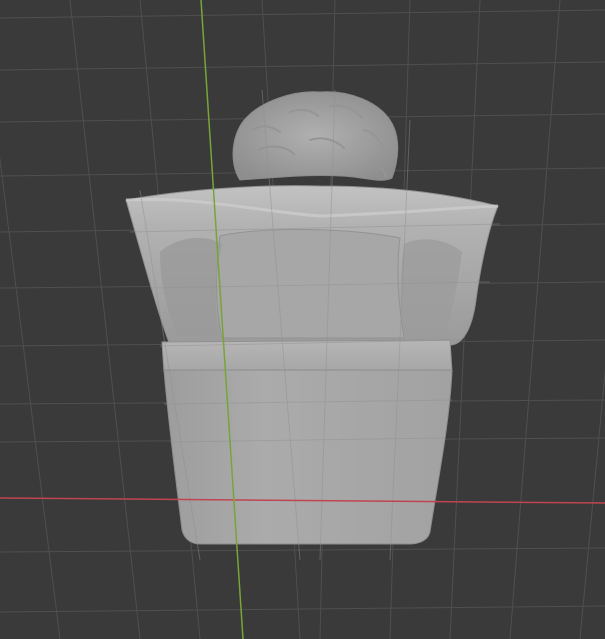 Image resolution: width=605 pixels, height=639 pixels. Describe the element at coordinates (315, 136) in the screenshot. I see `head-mesh` at that location.